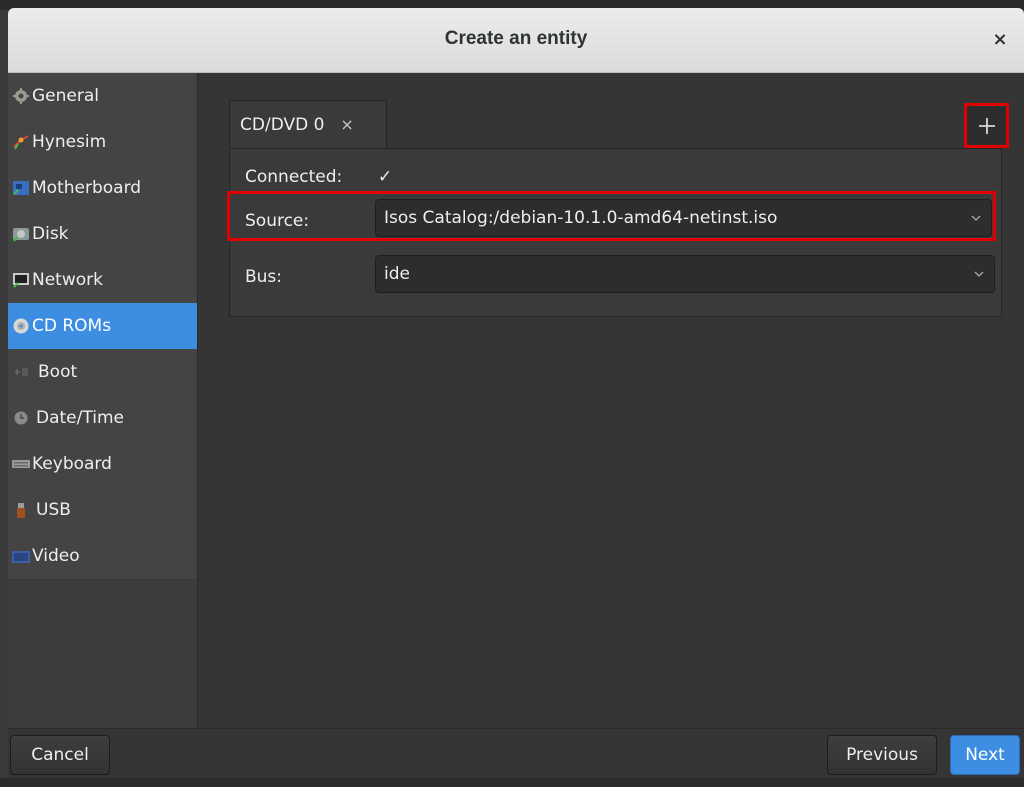  Describe the element at coordinates (294, 177) in the screenshot. I see `connected-label: Connected:` at that location.